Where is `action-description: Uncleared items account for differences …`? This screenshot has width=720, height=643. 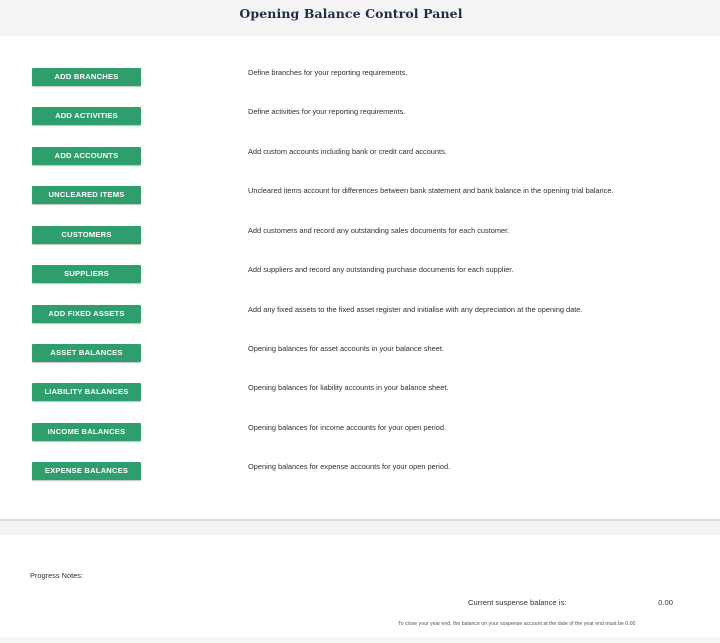 action-description: Uncleared items account for differences … is located at coordinates (431, 190).